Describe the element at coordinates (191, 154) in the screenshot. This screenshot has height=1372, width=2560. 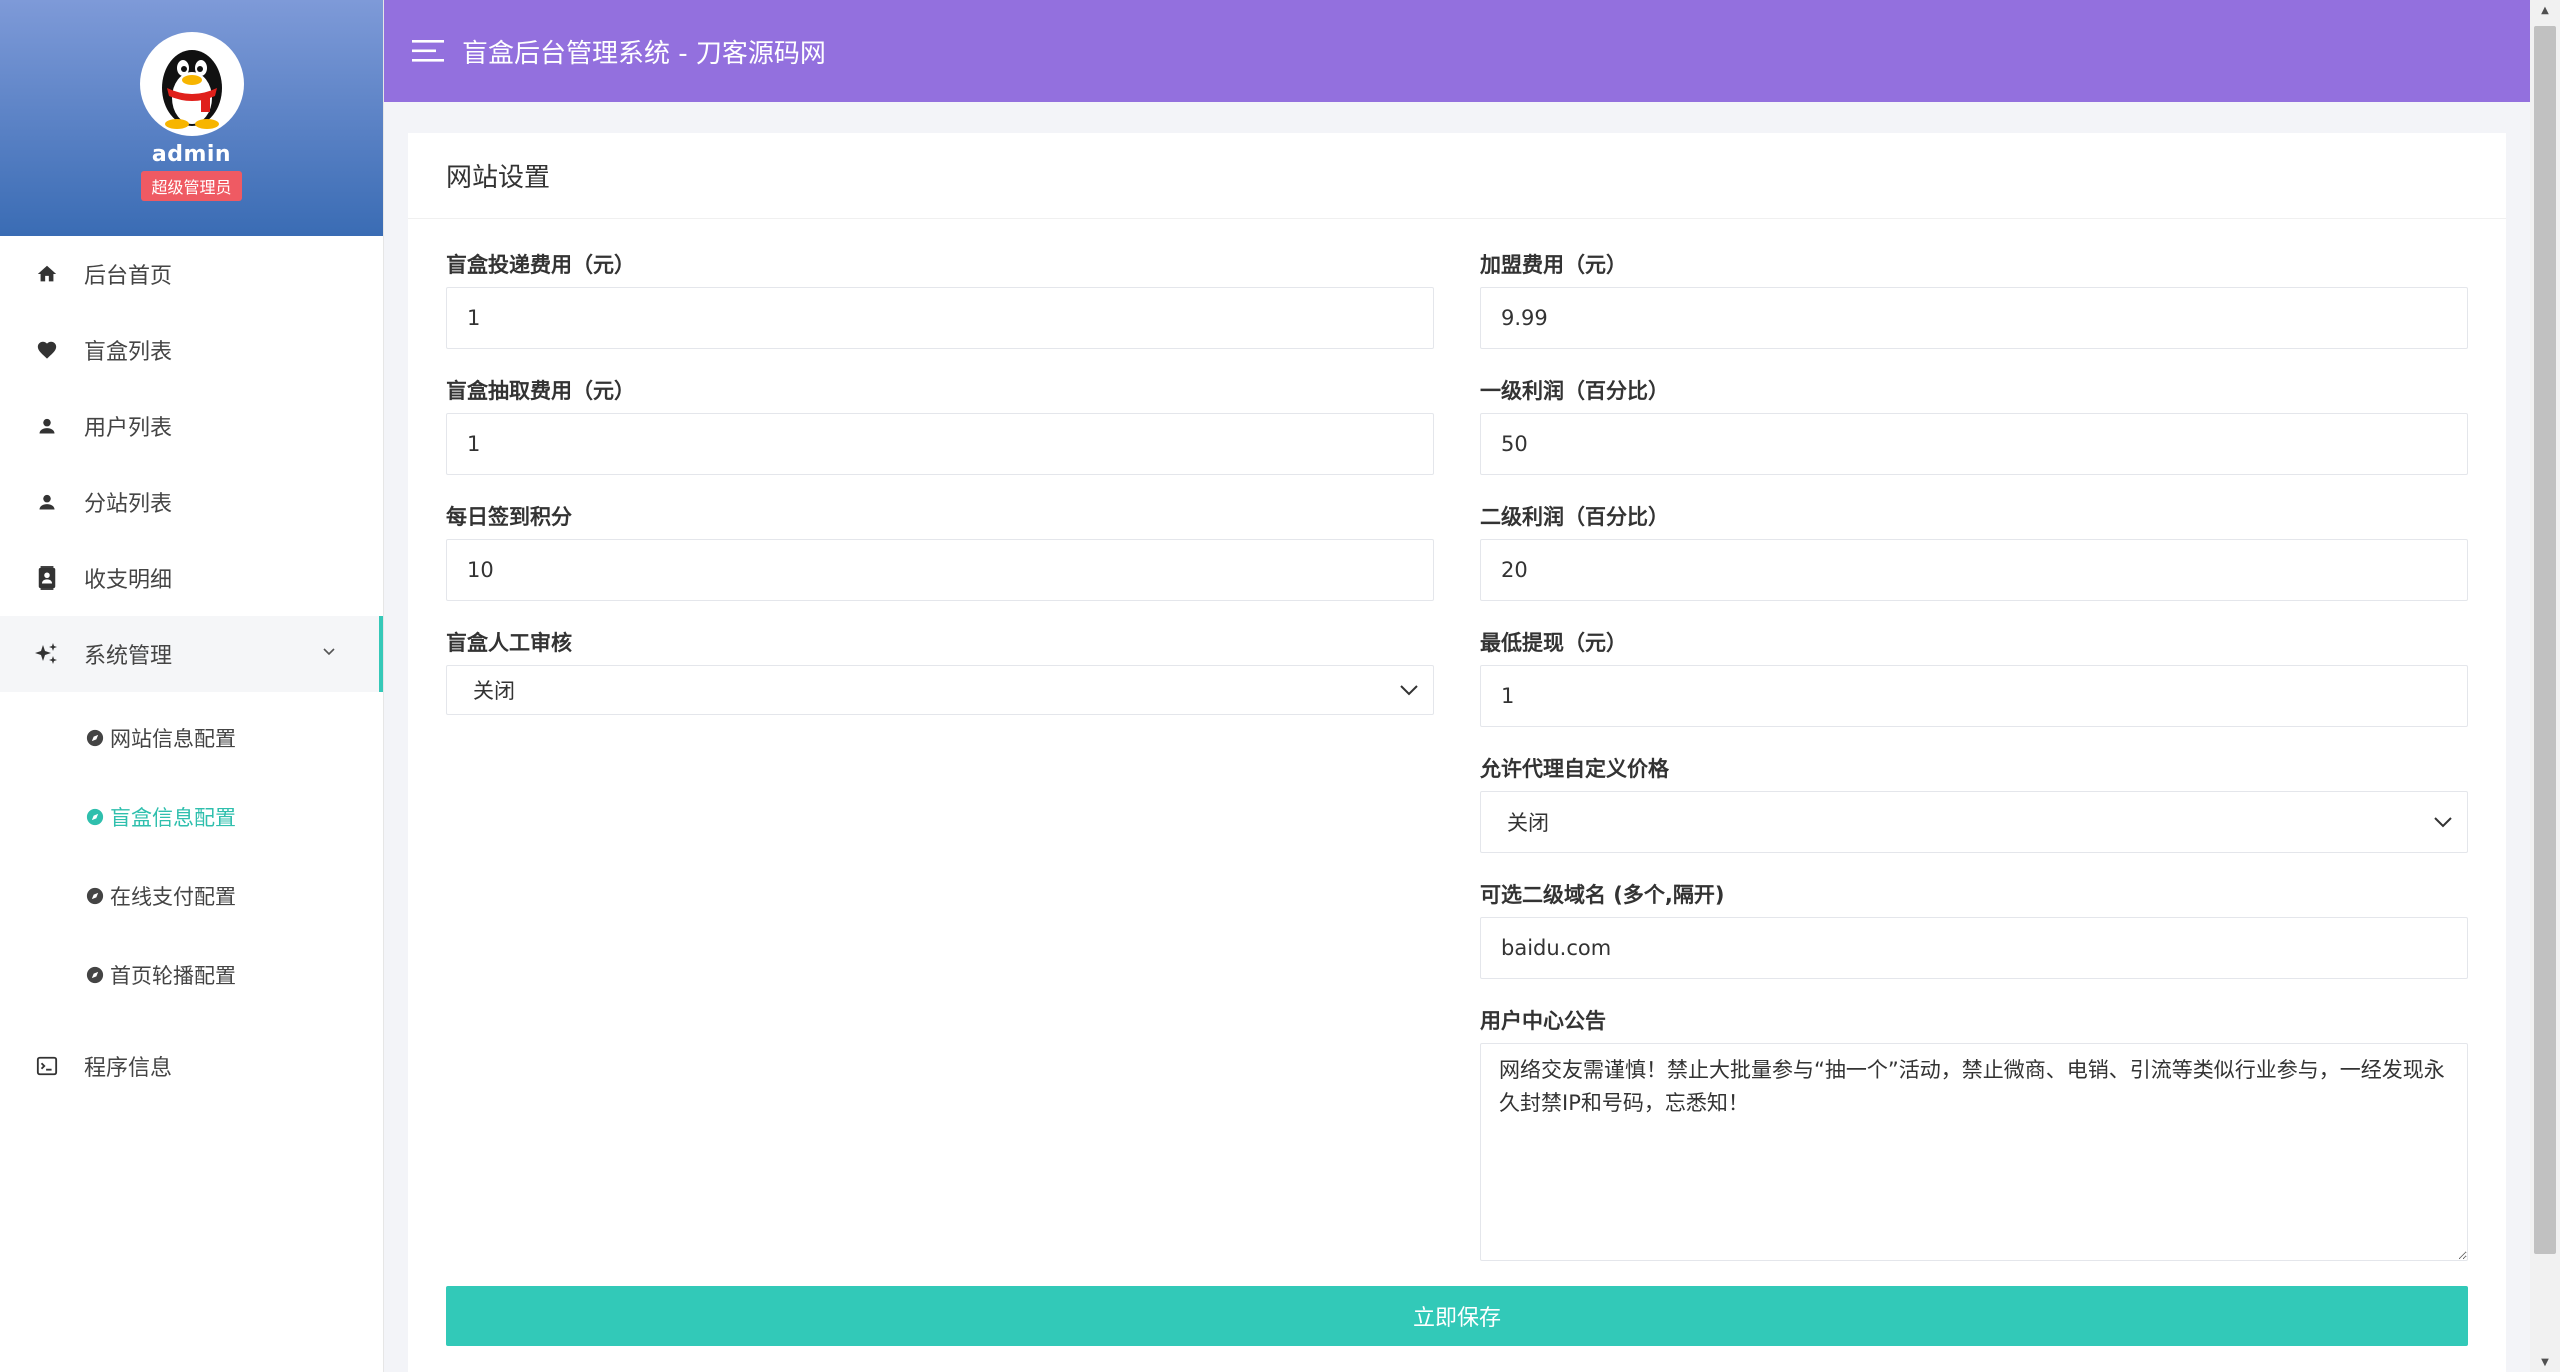
I see `username: admin` at that location.